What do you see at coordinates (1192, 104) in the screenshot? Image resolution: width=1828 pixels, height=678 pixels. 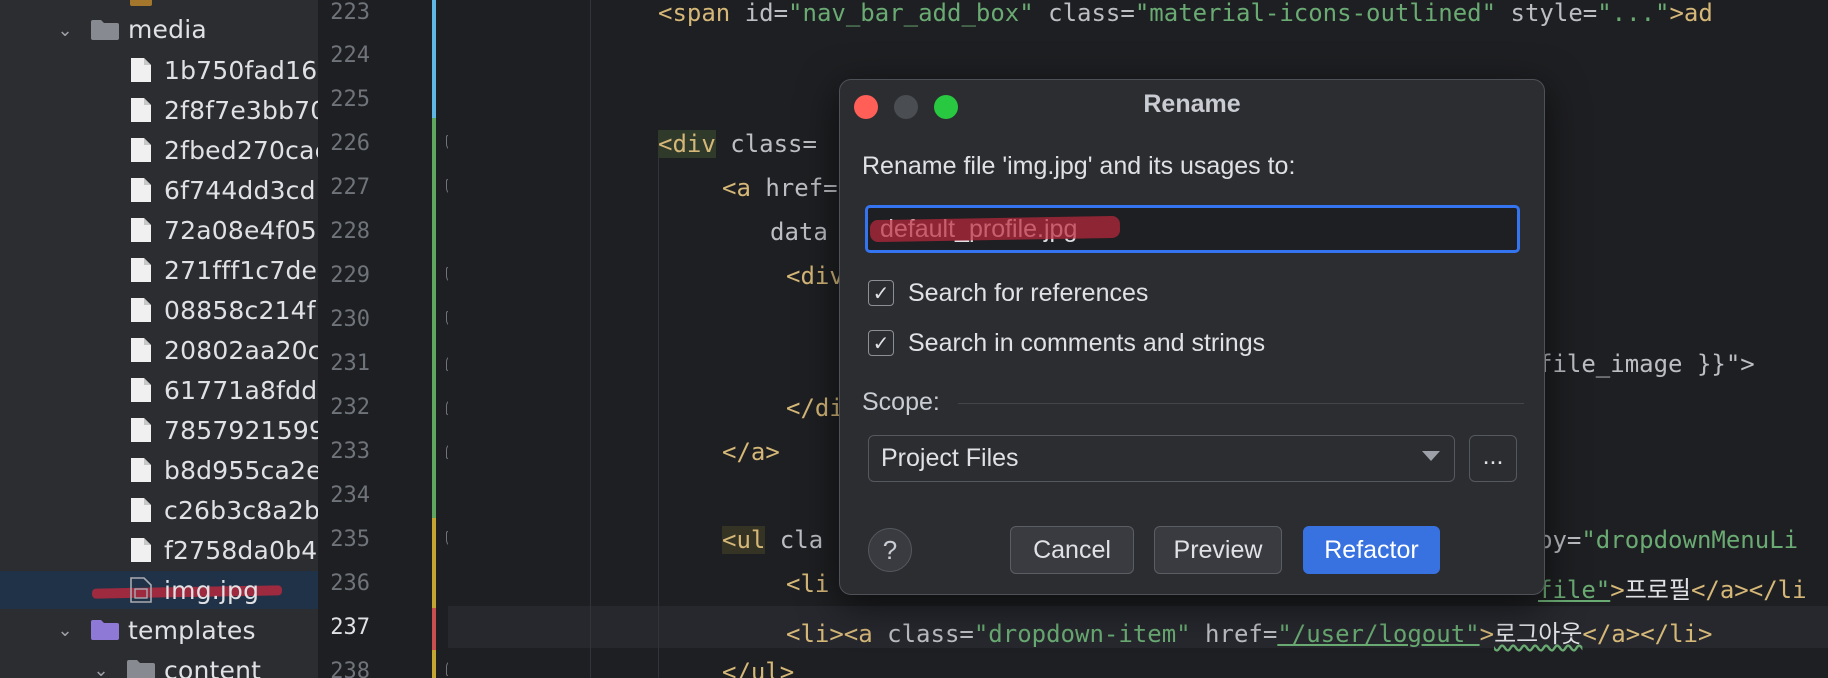 I see `dialog-title: Rename` at bounding box center [1192, 104].